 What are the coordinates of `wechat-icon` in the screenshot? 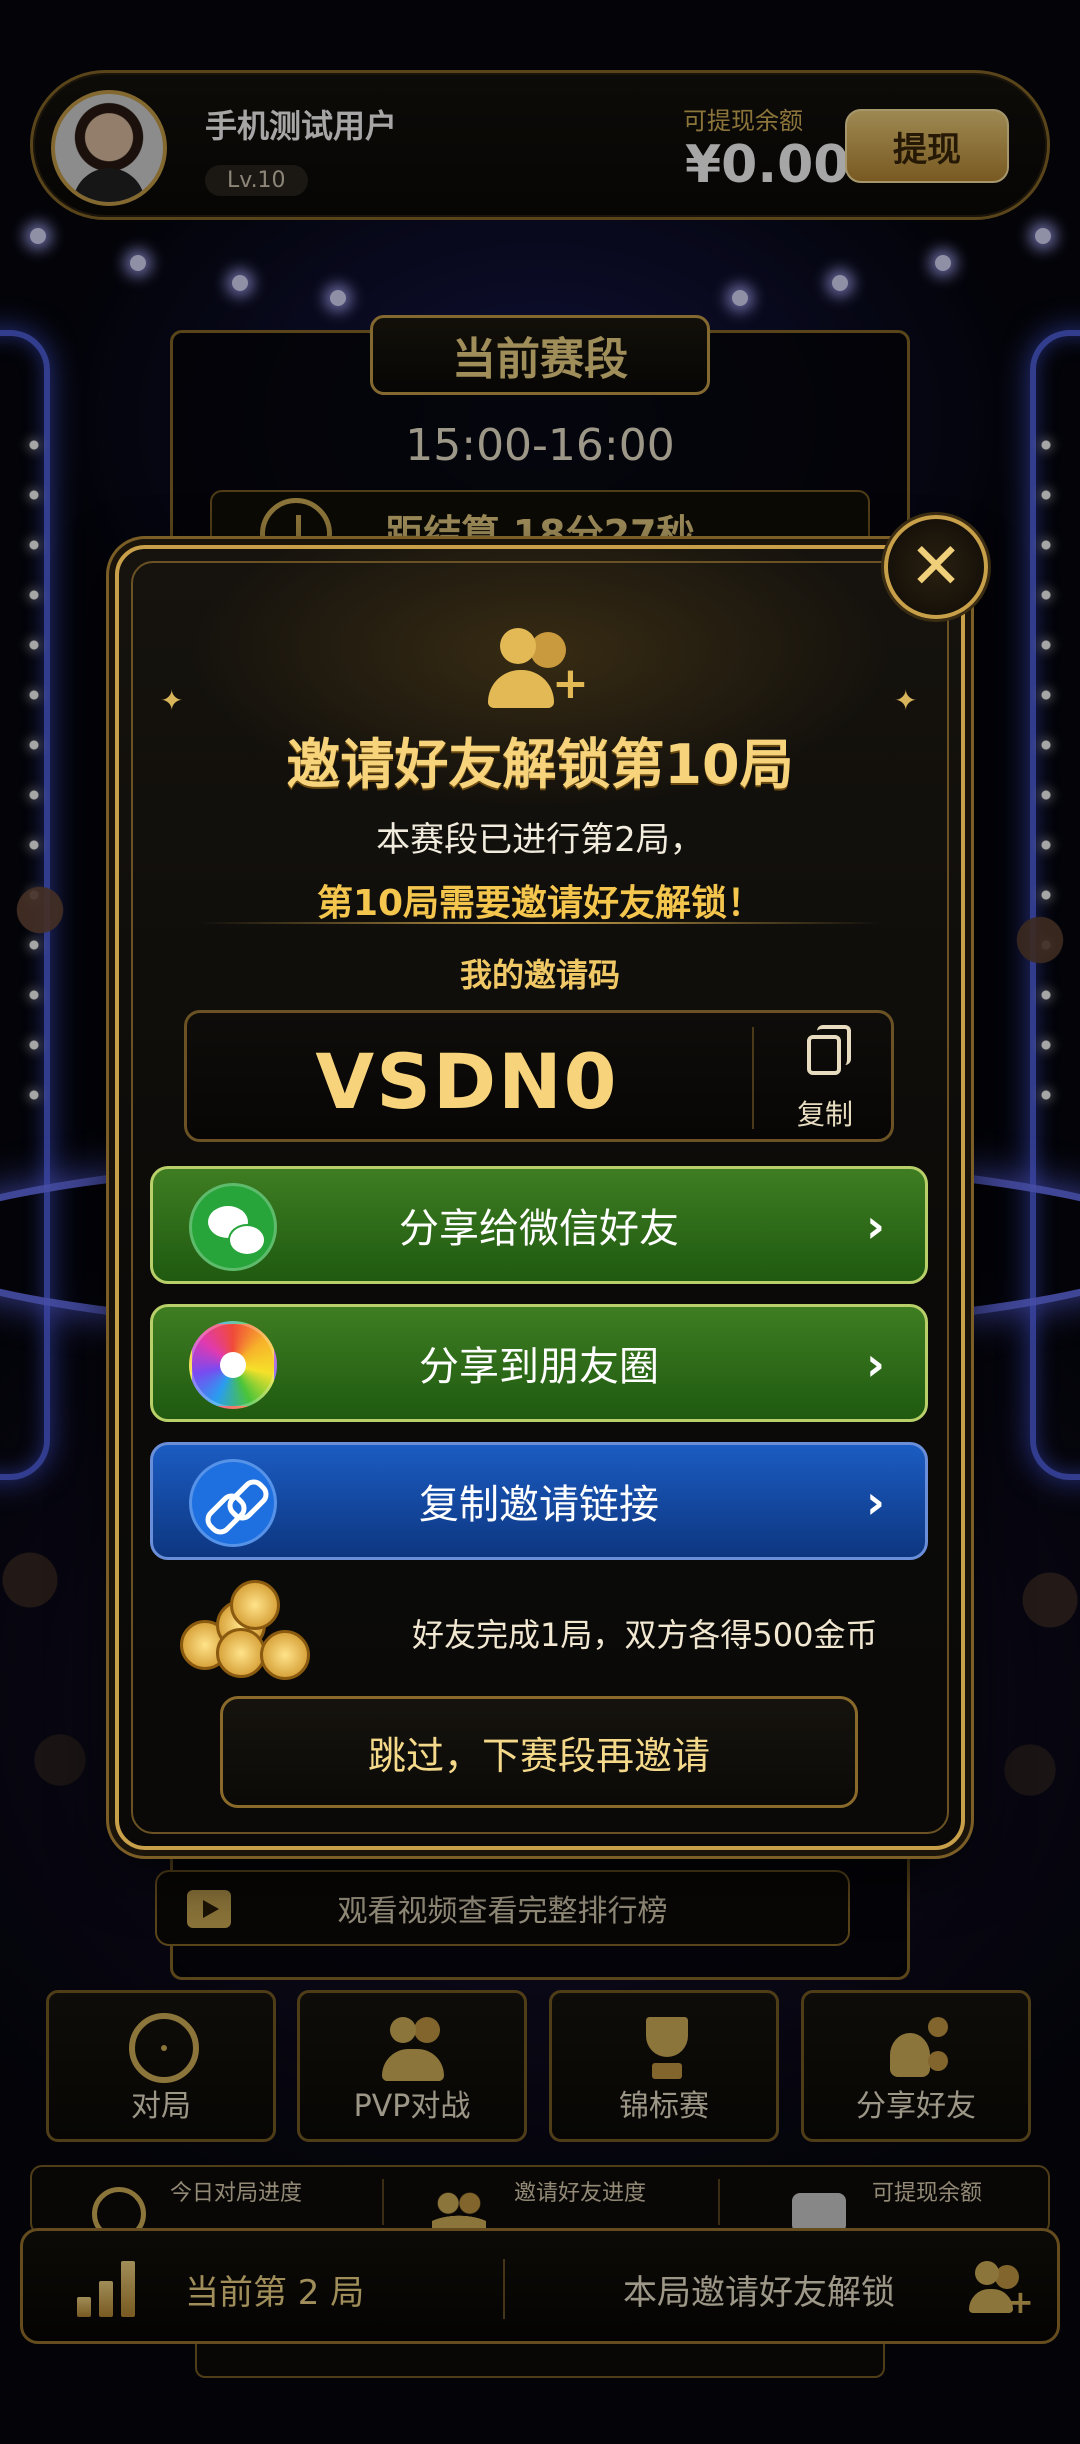 It's located at (233, 1227).